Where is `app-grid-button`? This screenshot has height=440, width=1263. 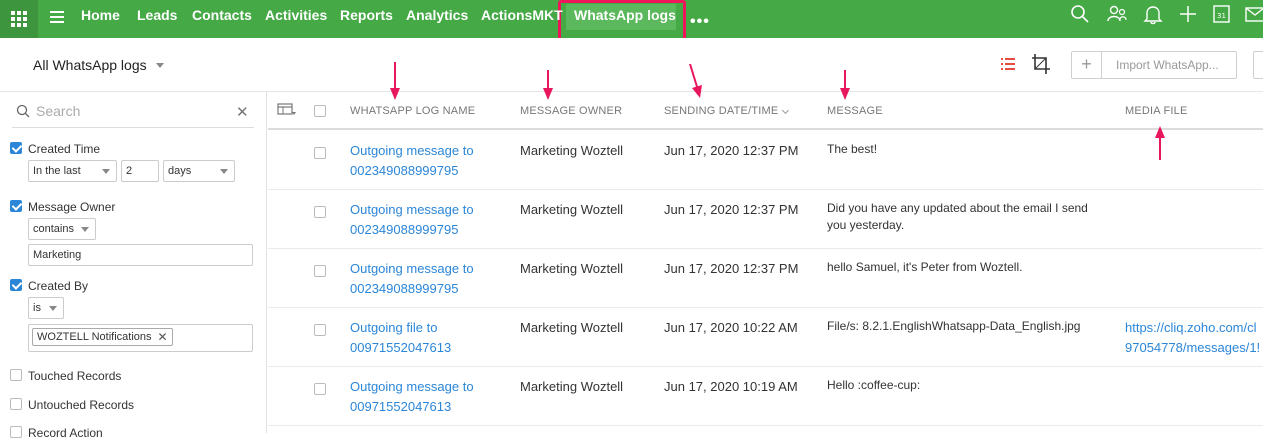
app-grid-button is located at coordinates (19, 19).